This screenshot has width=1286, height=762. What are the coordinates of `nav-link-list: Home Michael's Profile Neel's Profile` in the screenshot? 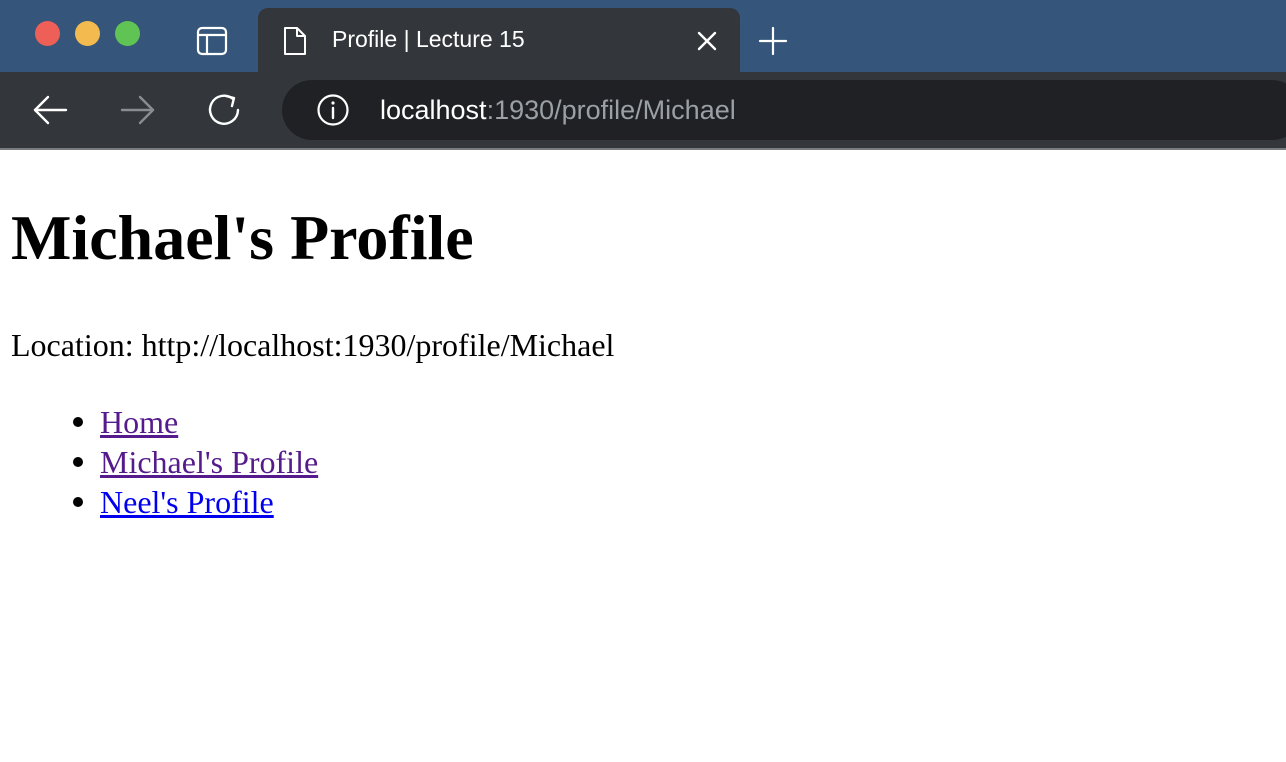 It's located at (195, 462).